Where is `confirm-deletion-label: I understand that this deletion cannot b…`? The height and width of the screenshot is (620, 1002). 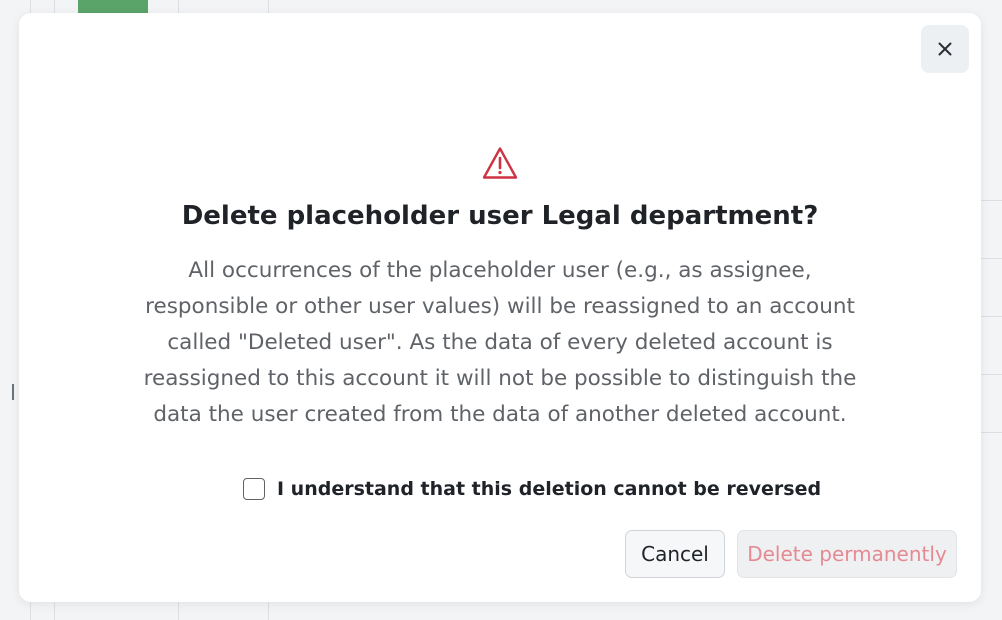
confirm-deletion-label: I understand that this deletion cannot b… is located at coordinates (549, 489).